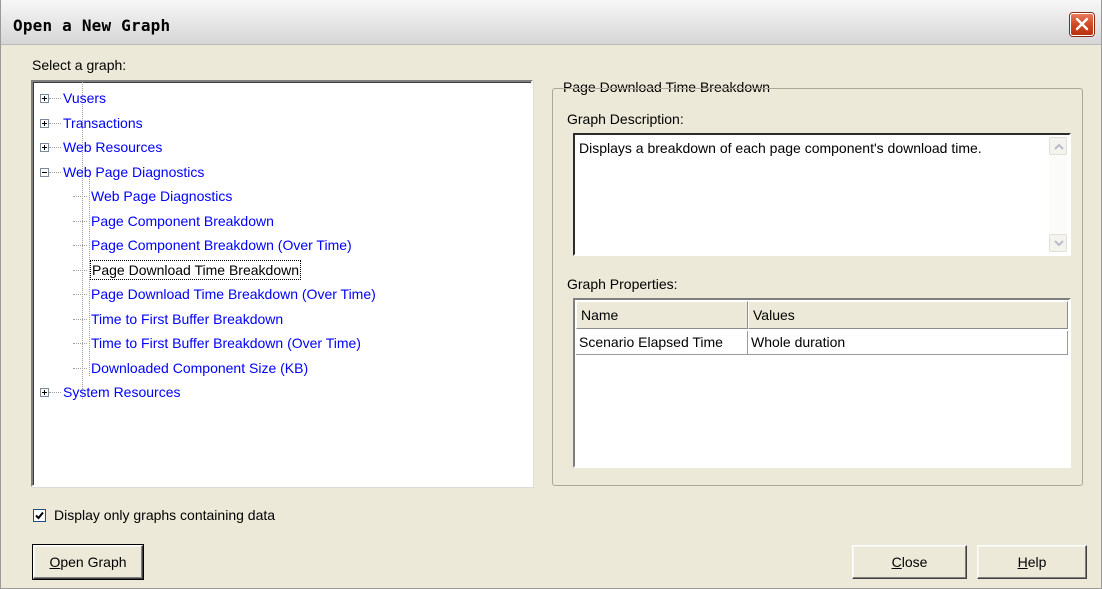 The height and width of the screenshot is (589, 1102). Describe the element at coordinates (908, 343) in the screenshot. I see `property-value-cell: Whole duration` at that location.